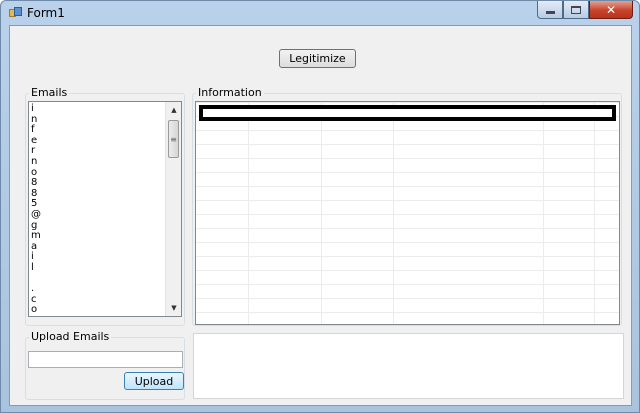 This screenshot has height=413, width=640. What do you see at coordinates (99, 151) in the screenshot?
I see `list-item: r` at bounding box center [99, 151].